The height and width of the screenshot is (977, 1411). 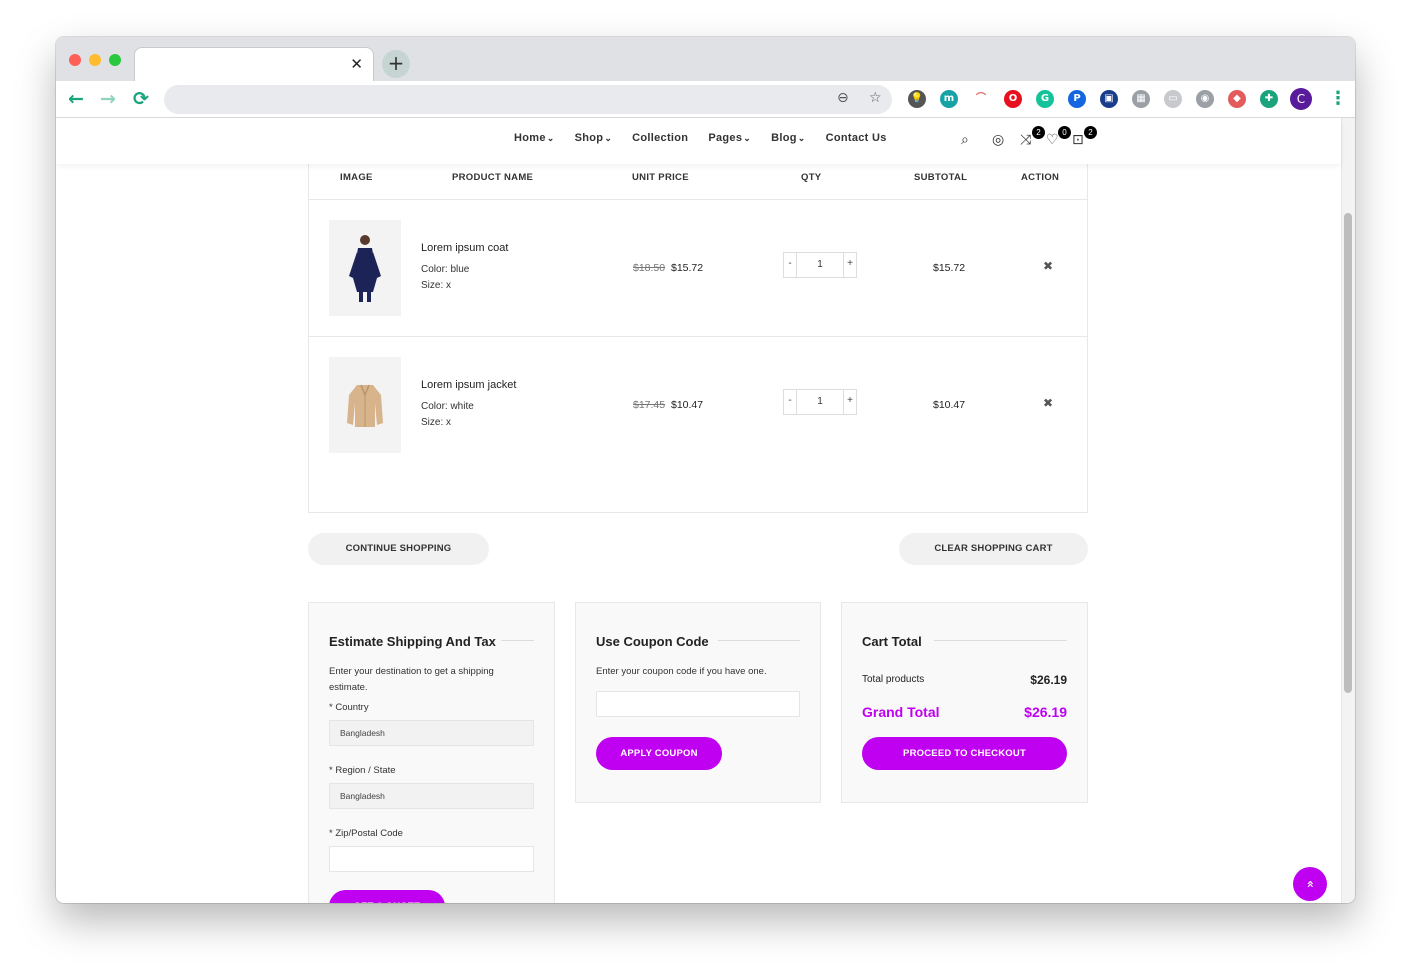 What do you see at coordinates (660, 177) in the screenshot?
I see `col-unit-price: UNIT PRICE` at bounding box center [660, 177].